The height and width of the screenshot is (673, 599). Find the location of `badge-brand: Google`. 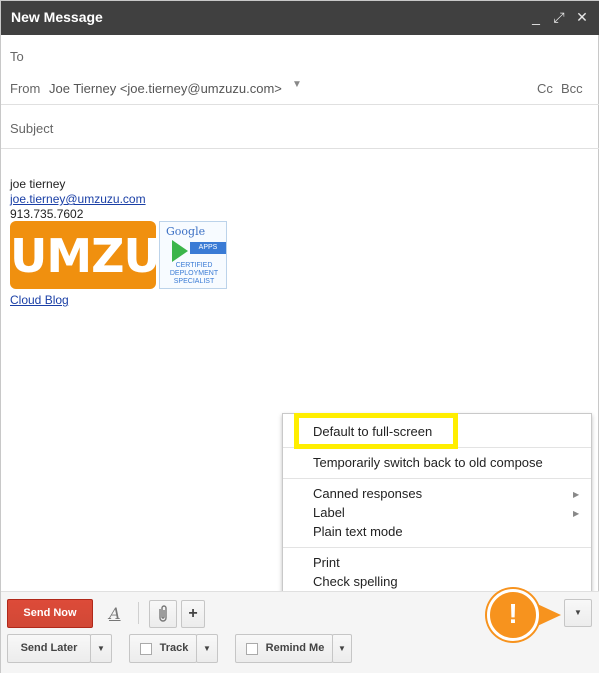

badge-brand: Google is located at coordinates (186, 231).